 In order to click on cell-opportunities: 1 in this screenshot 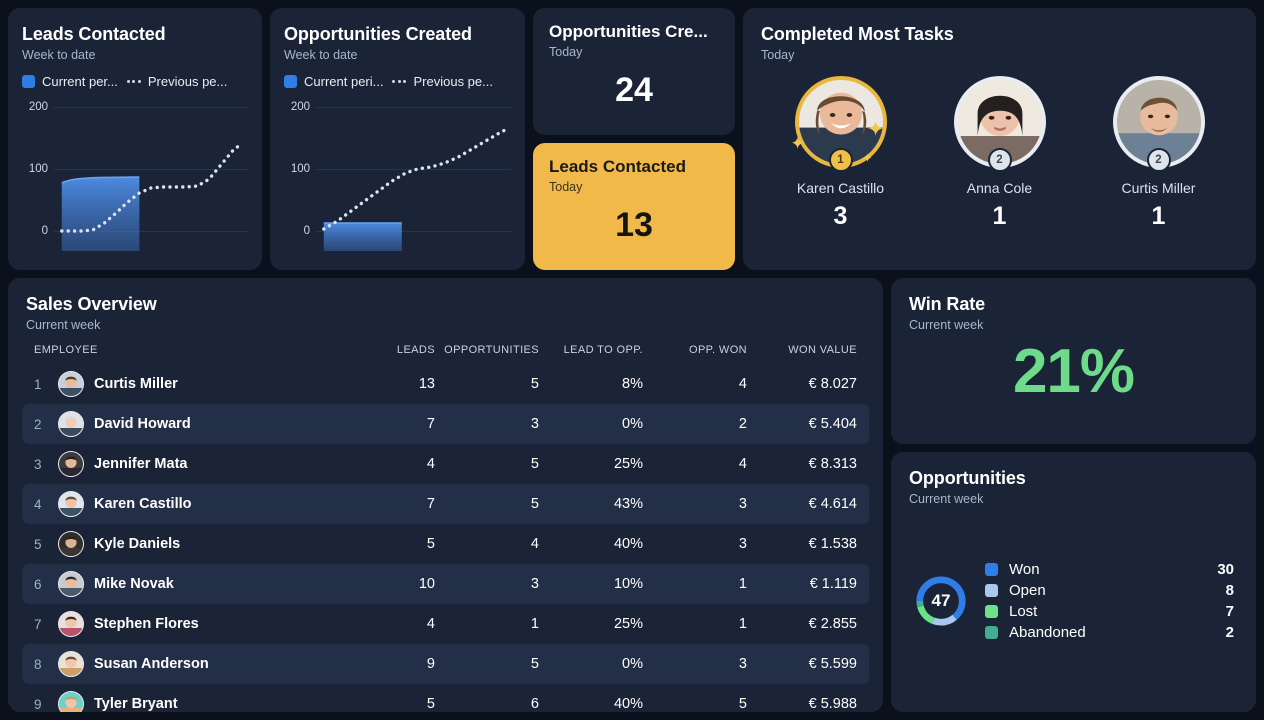, I will do `click(534, 624)`.